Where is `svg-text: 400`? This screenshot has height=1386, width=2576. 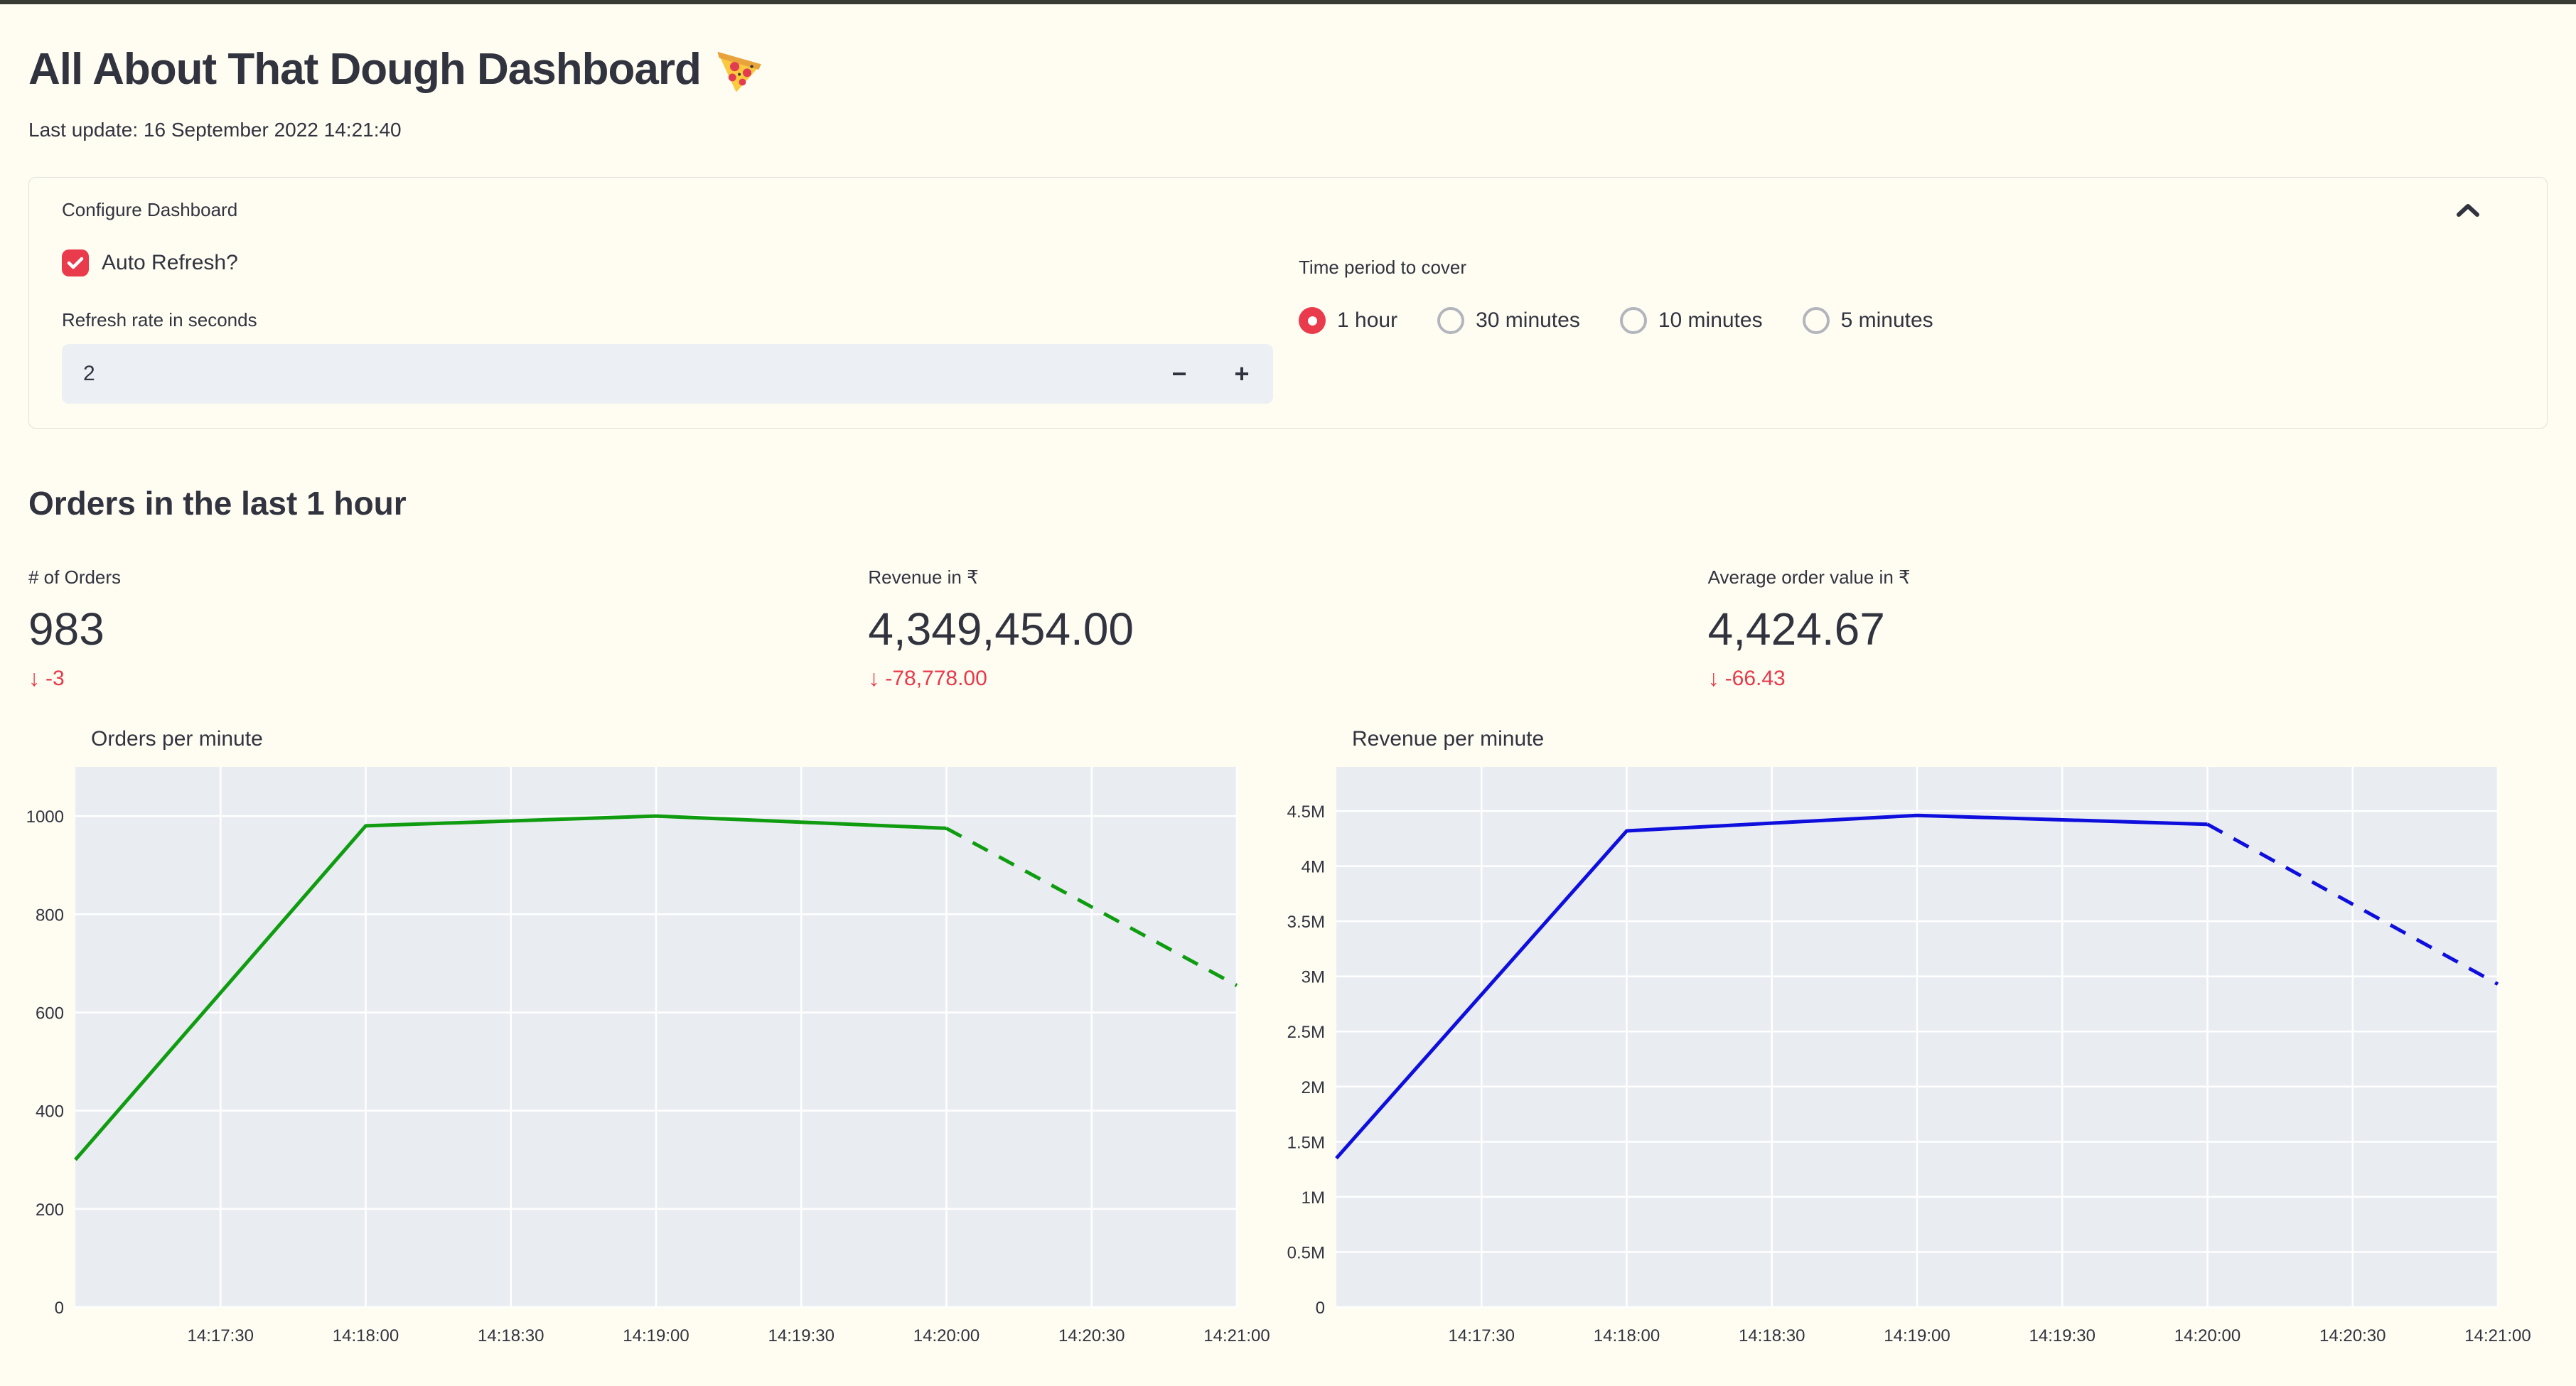
svg-text: 400 is located at coordinates (50, 1112).